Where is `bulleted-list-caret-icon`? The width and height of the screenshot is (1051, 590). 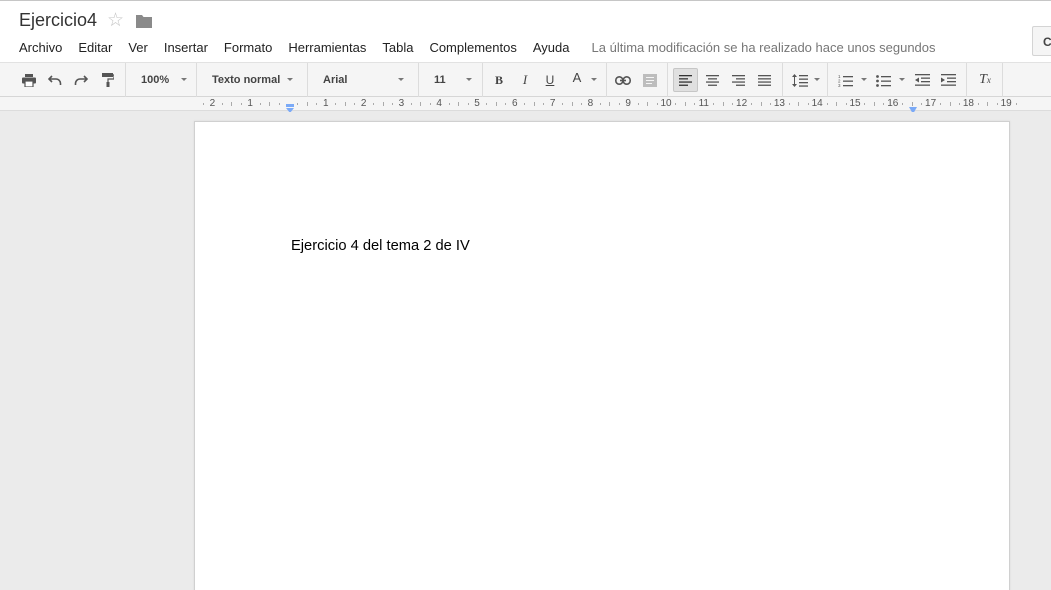 bulleted-list-caret-icon is located at coordinates (902, 79).